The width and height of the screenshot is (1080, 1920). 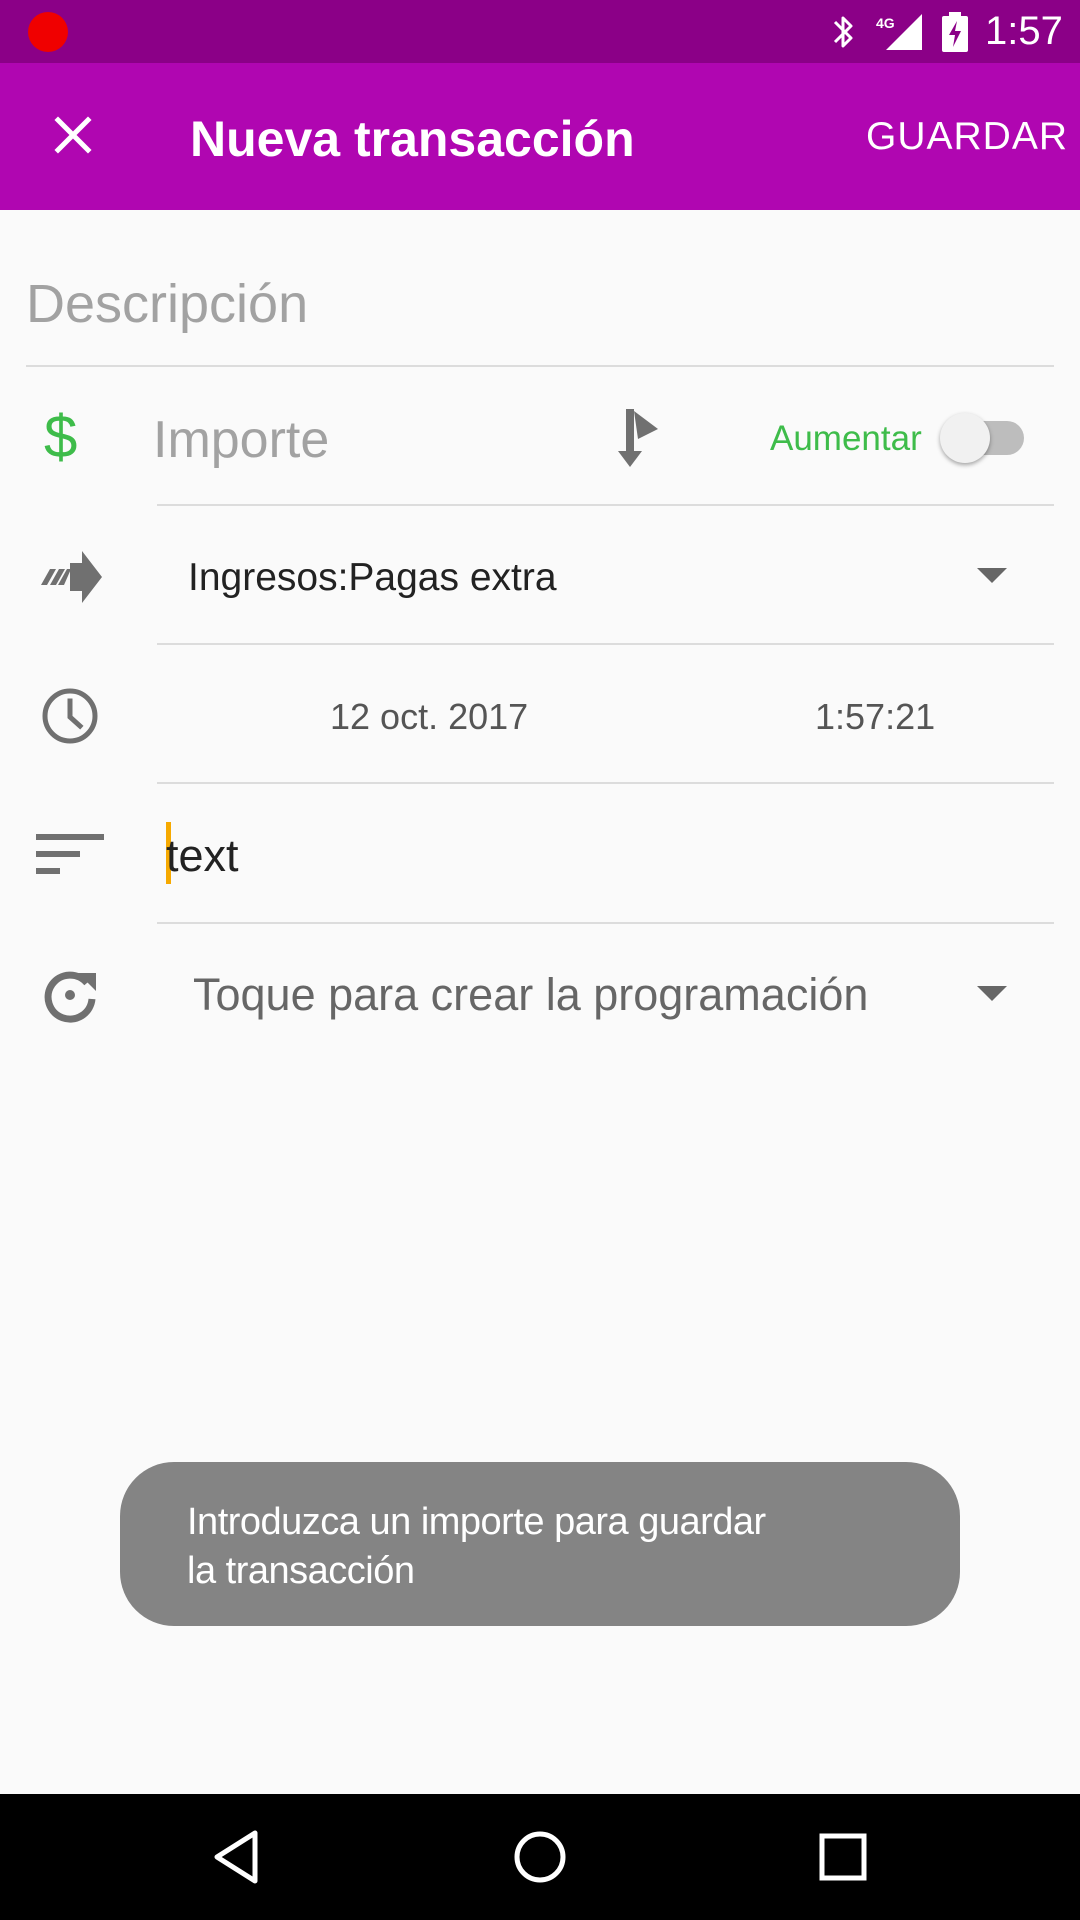 What do you see at coordinates (843, 32) in the screenshot?
I see `bluetooth-icon` at bounding box center [843, 32].